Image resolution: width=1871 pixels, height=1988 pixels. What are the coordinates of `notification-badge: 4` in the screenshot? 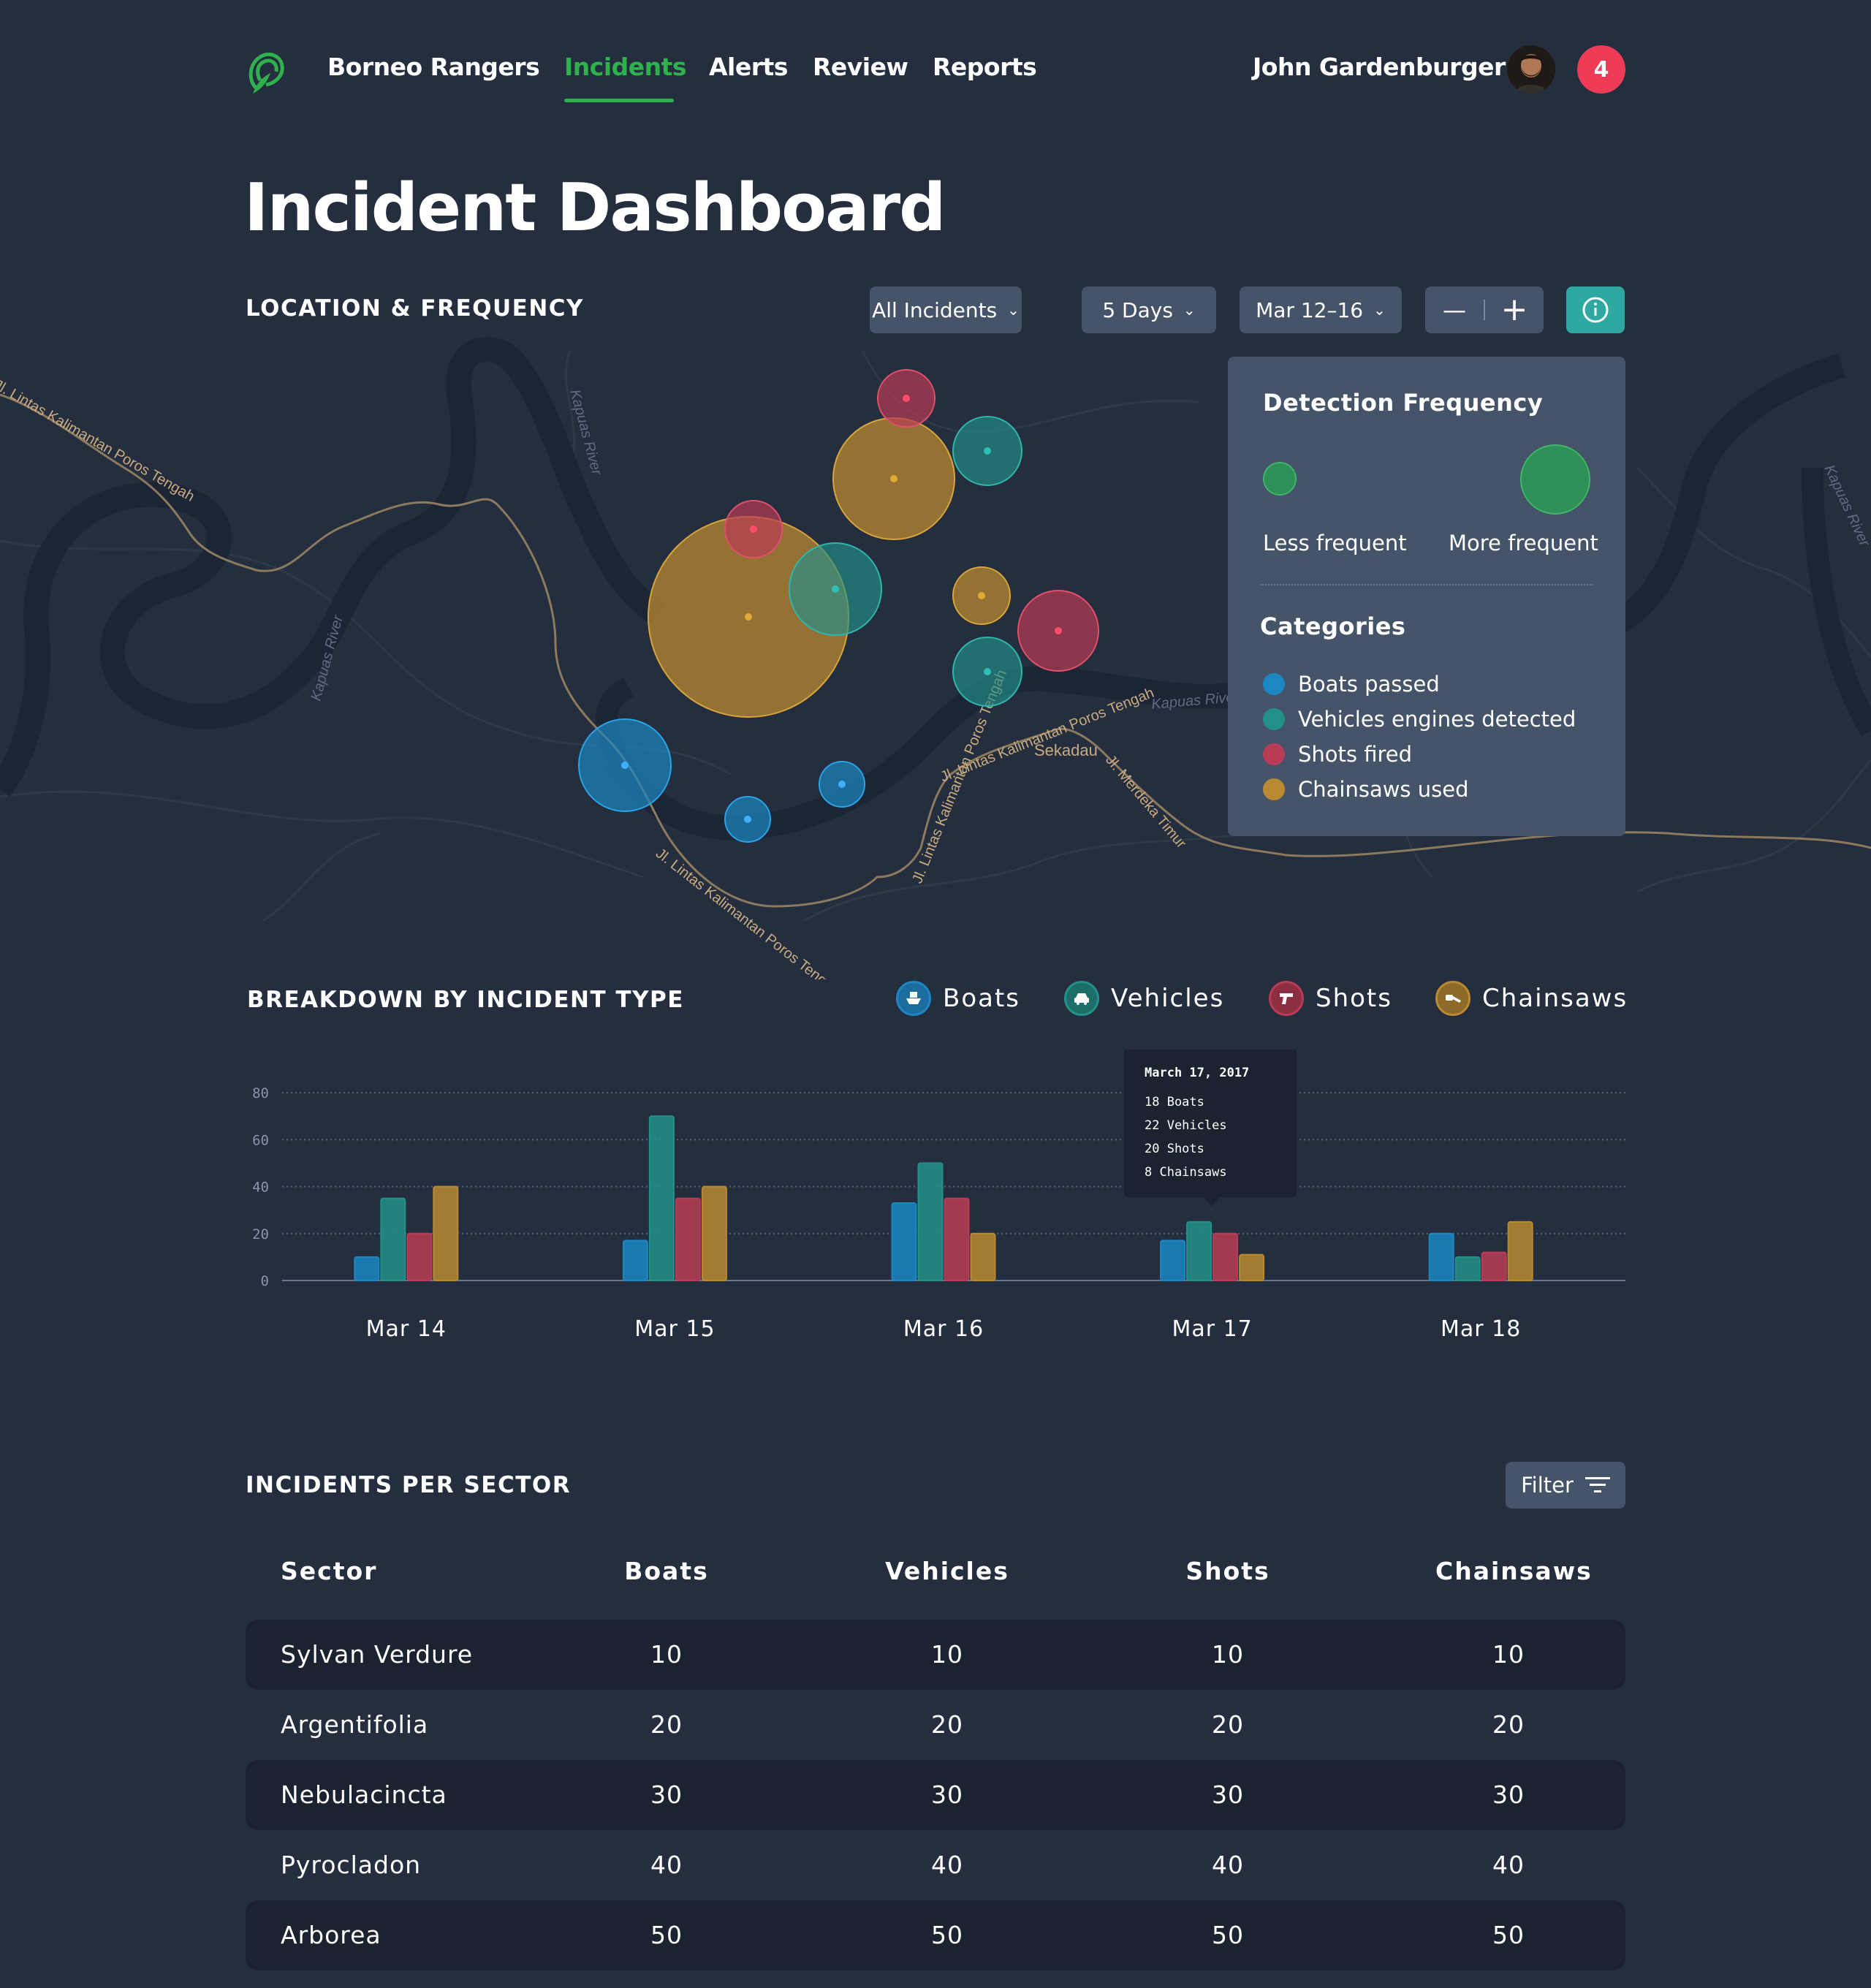 It's located at (1601, 69).